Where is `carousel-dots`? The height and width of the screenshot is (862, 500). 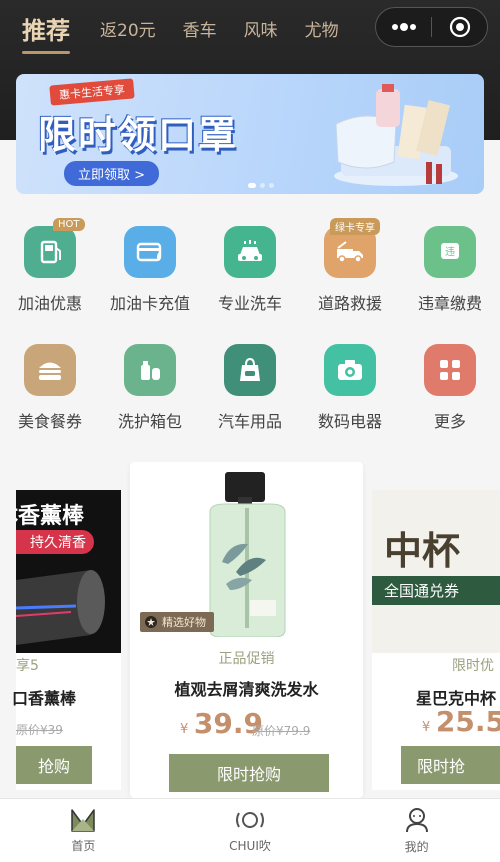 carousel-dots is located at coordinates (261, 185).